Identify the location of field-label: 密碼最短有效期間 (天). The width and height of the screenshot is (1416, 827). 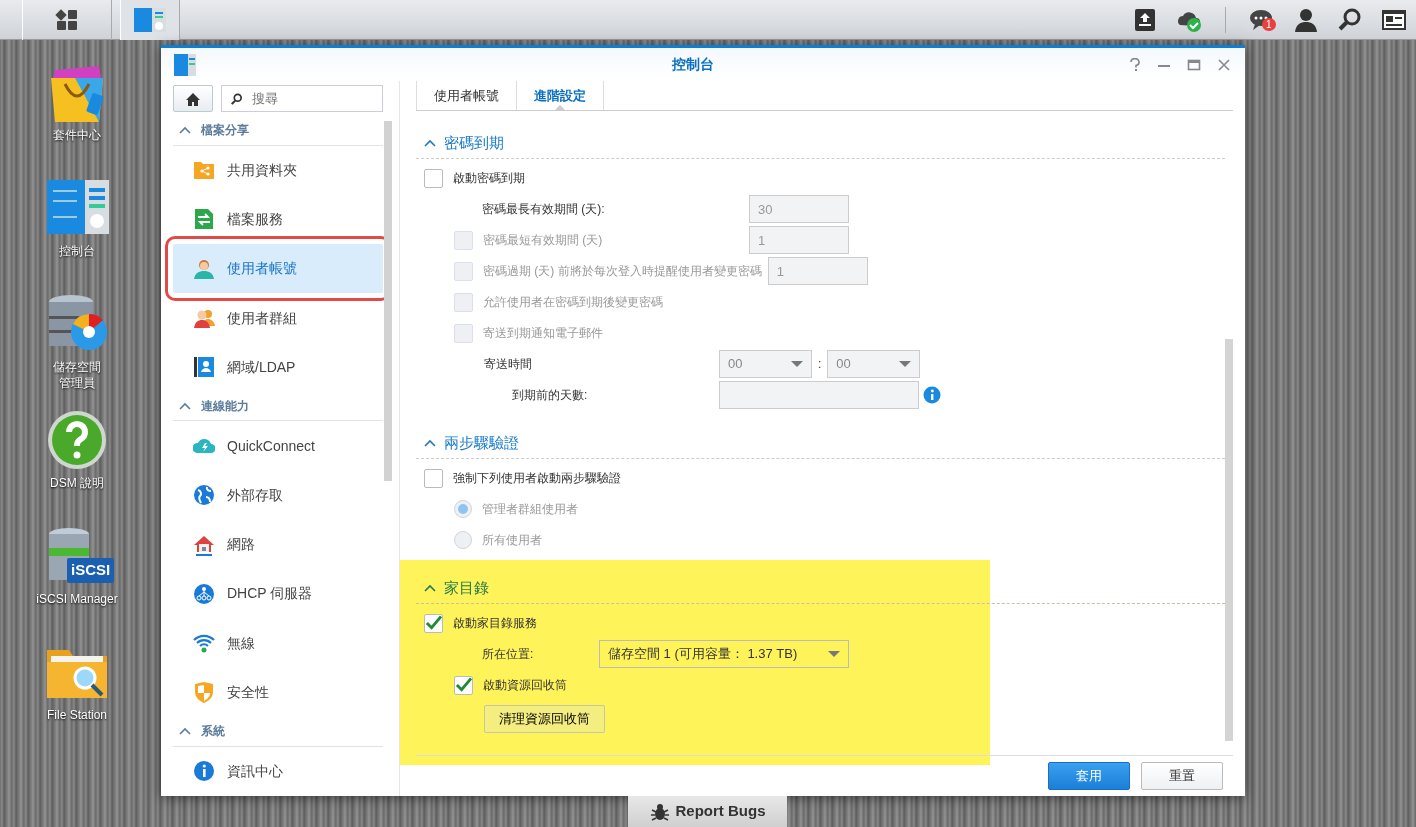
(543, 241).